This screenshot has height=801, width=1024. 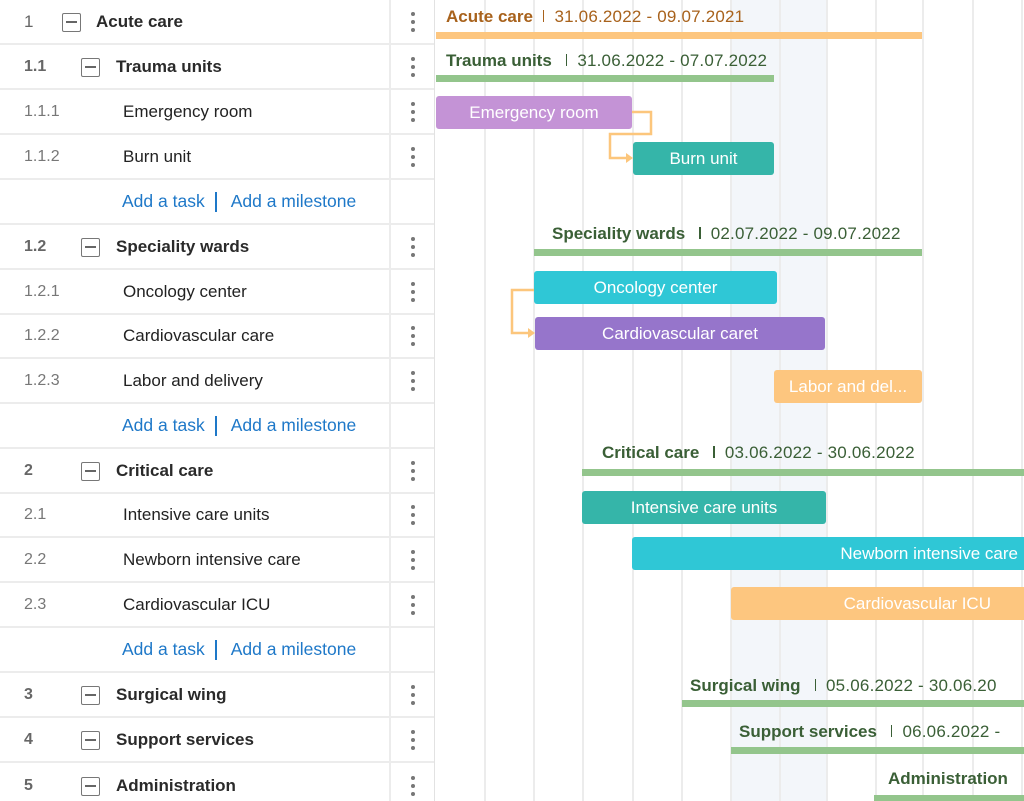 I want to click on summary-bar-surgical-wing, so click(x=853, y=703).